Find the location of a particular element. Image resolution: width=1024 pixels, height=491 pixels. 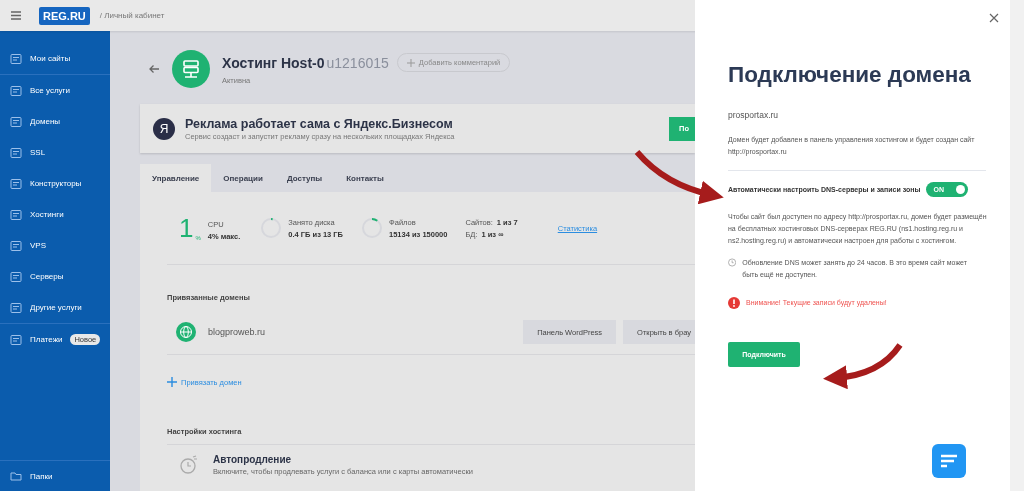

tab: Управление is located at coordinates (176, 178).